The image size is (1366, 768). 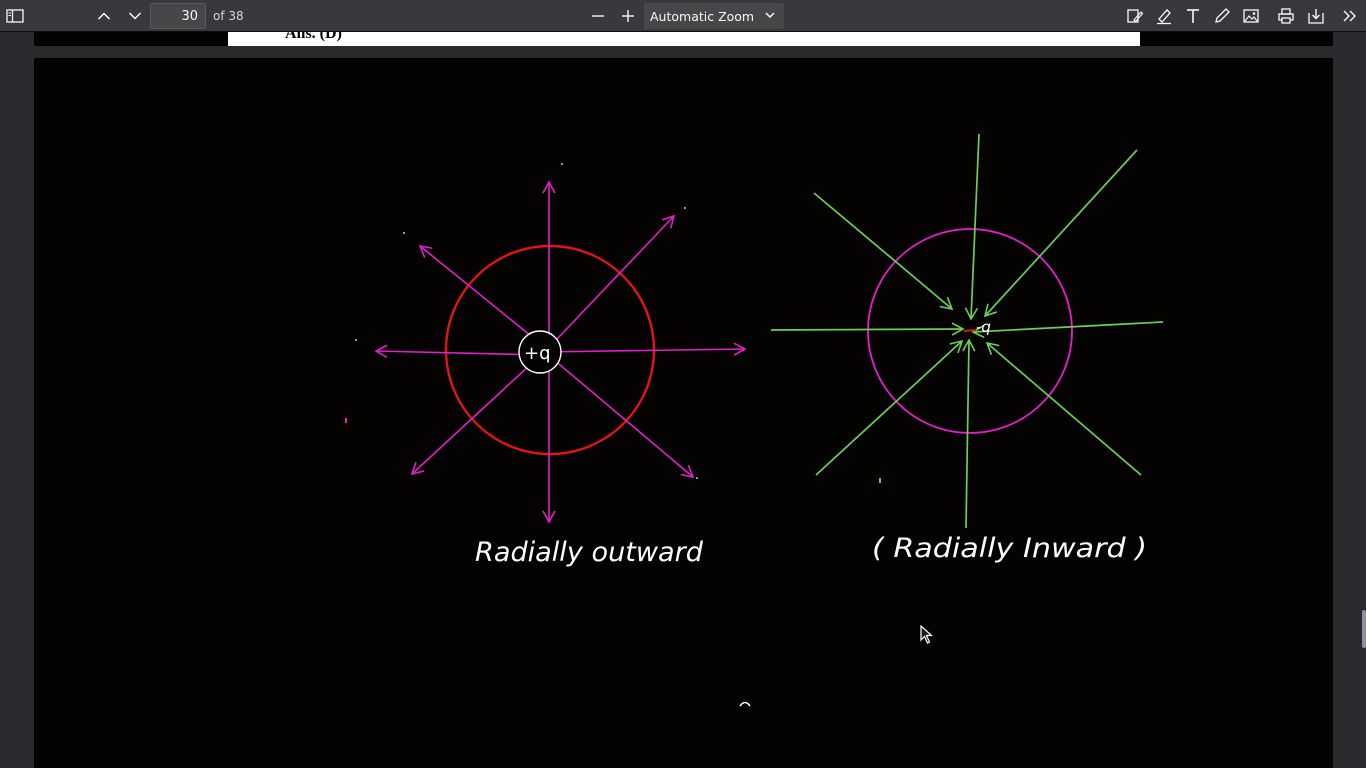 I want to click on field-line-downright, so click(x=1063, y=408).